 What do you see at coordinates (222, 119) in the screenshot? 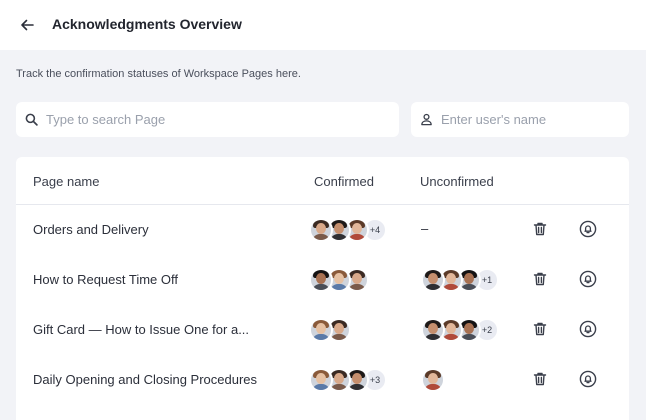
I see `page-search-input` at bounding box center [222, 119].